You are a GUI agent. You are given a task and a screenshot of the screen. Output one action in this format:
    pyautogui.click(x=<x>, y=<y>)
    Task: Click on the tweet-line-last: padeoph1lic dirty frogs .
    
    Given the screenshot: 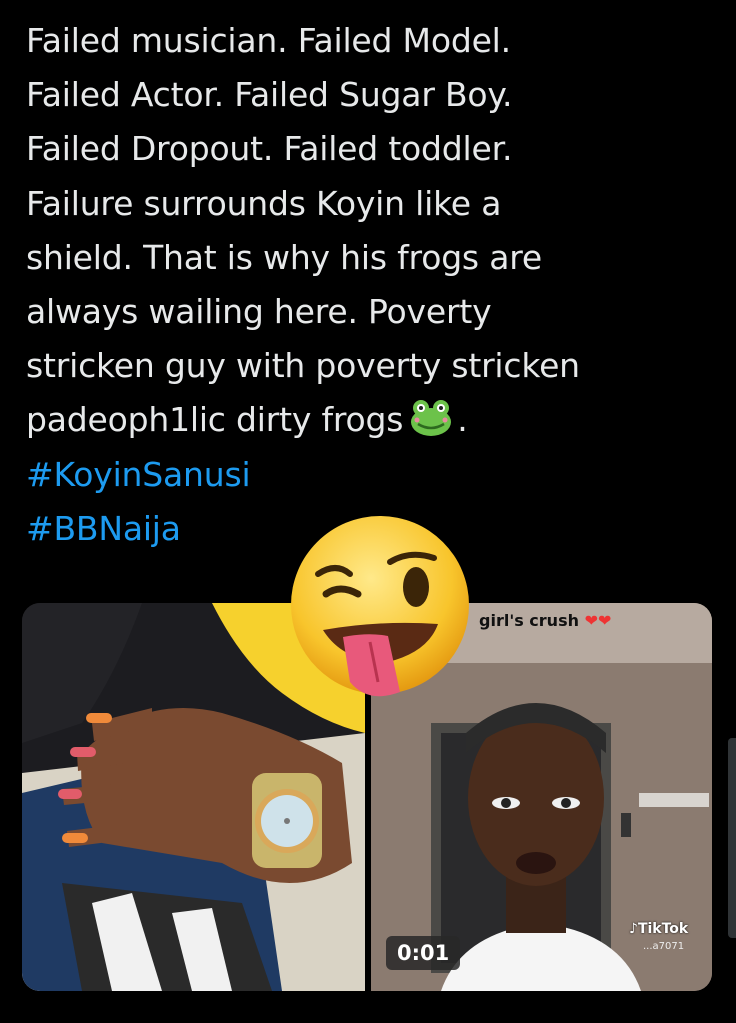 What is the action you would take?
    pyautogui.click(x=371, y=420)
    